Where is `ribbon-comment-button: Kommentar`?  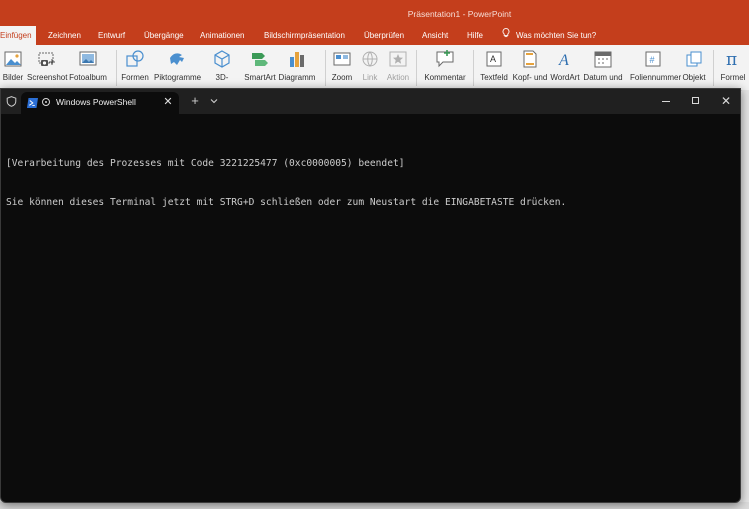
ribbon-comment-button: Kommentar is located at coordinates (445, 67).